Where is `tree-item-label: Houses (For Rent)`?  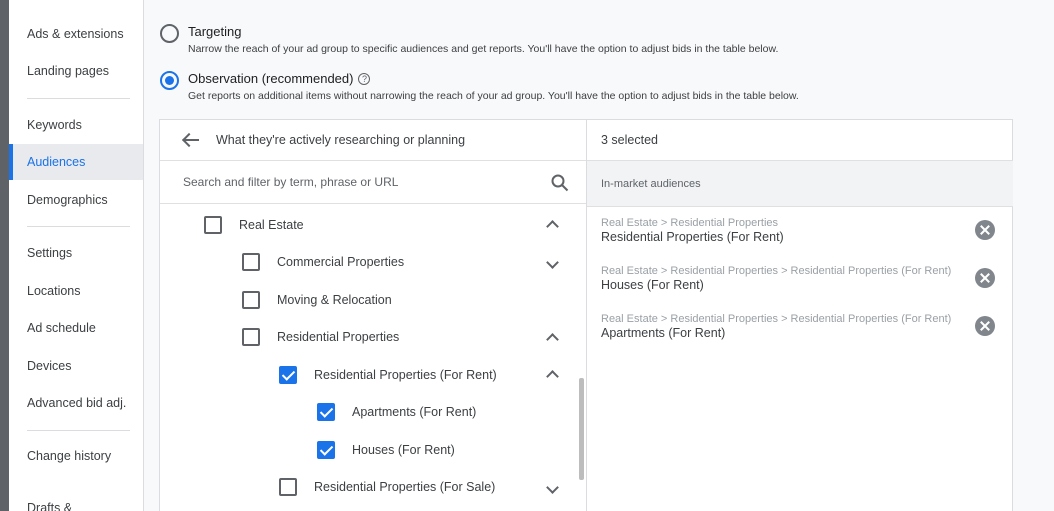 tree-item-label: Houses (For Rent) is located at coordinates (403, 450).